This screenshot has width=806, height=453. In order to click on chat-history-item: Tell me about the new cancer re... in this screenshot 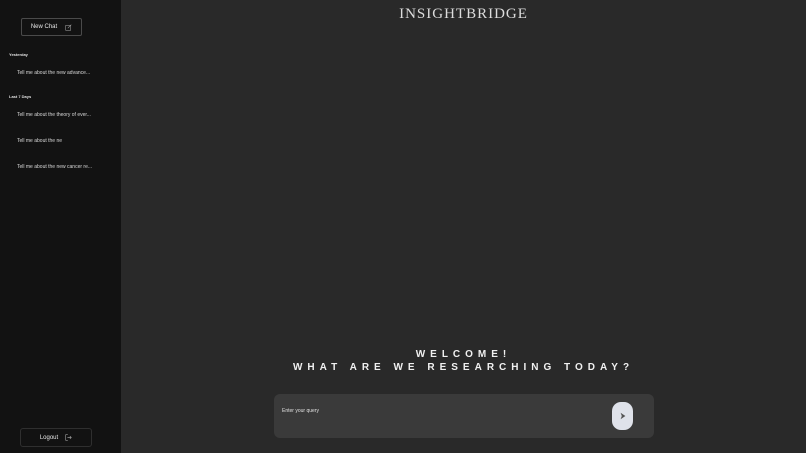, I will do `click(65, 167)`.